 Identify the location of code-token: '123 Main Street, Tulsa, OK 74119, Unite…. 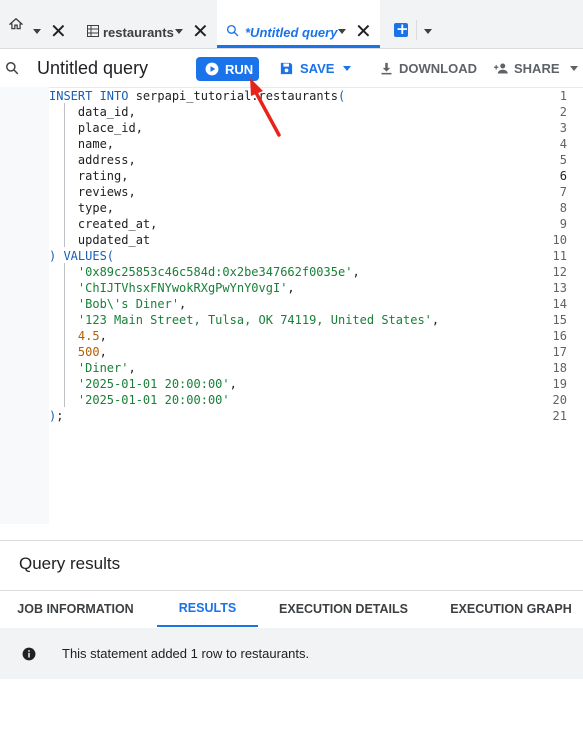
(240, 320).